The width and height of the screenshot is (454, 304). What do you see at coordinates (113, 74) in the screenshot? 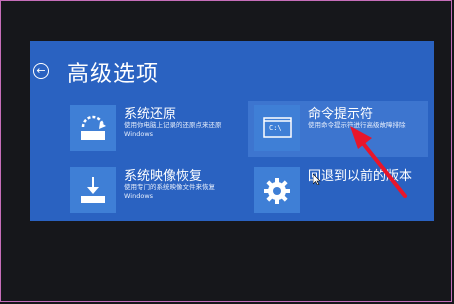
I see `page-title: 高级选项` at bounding box center [113, 74].